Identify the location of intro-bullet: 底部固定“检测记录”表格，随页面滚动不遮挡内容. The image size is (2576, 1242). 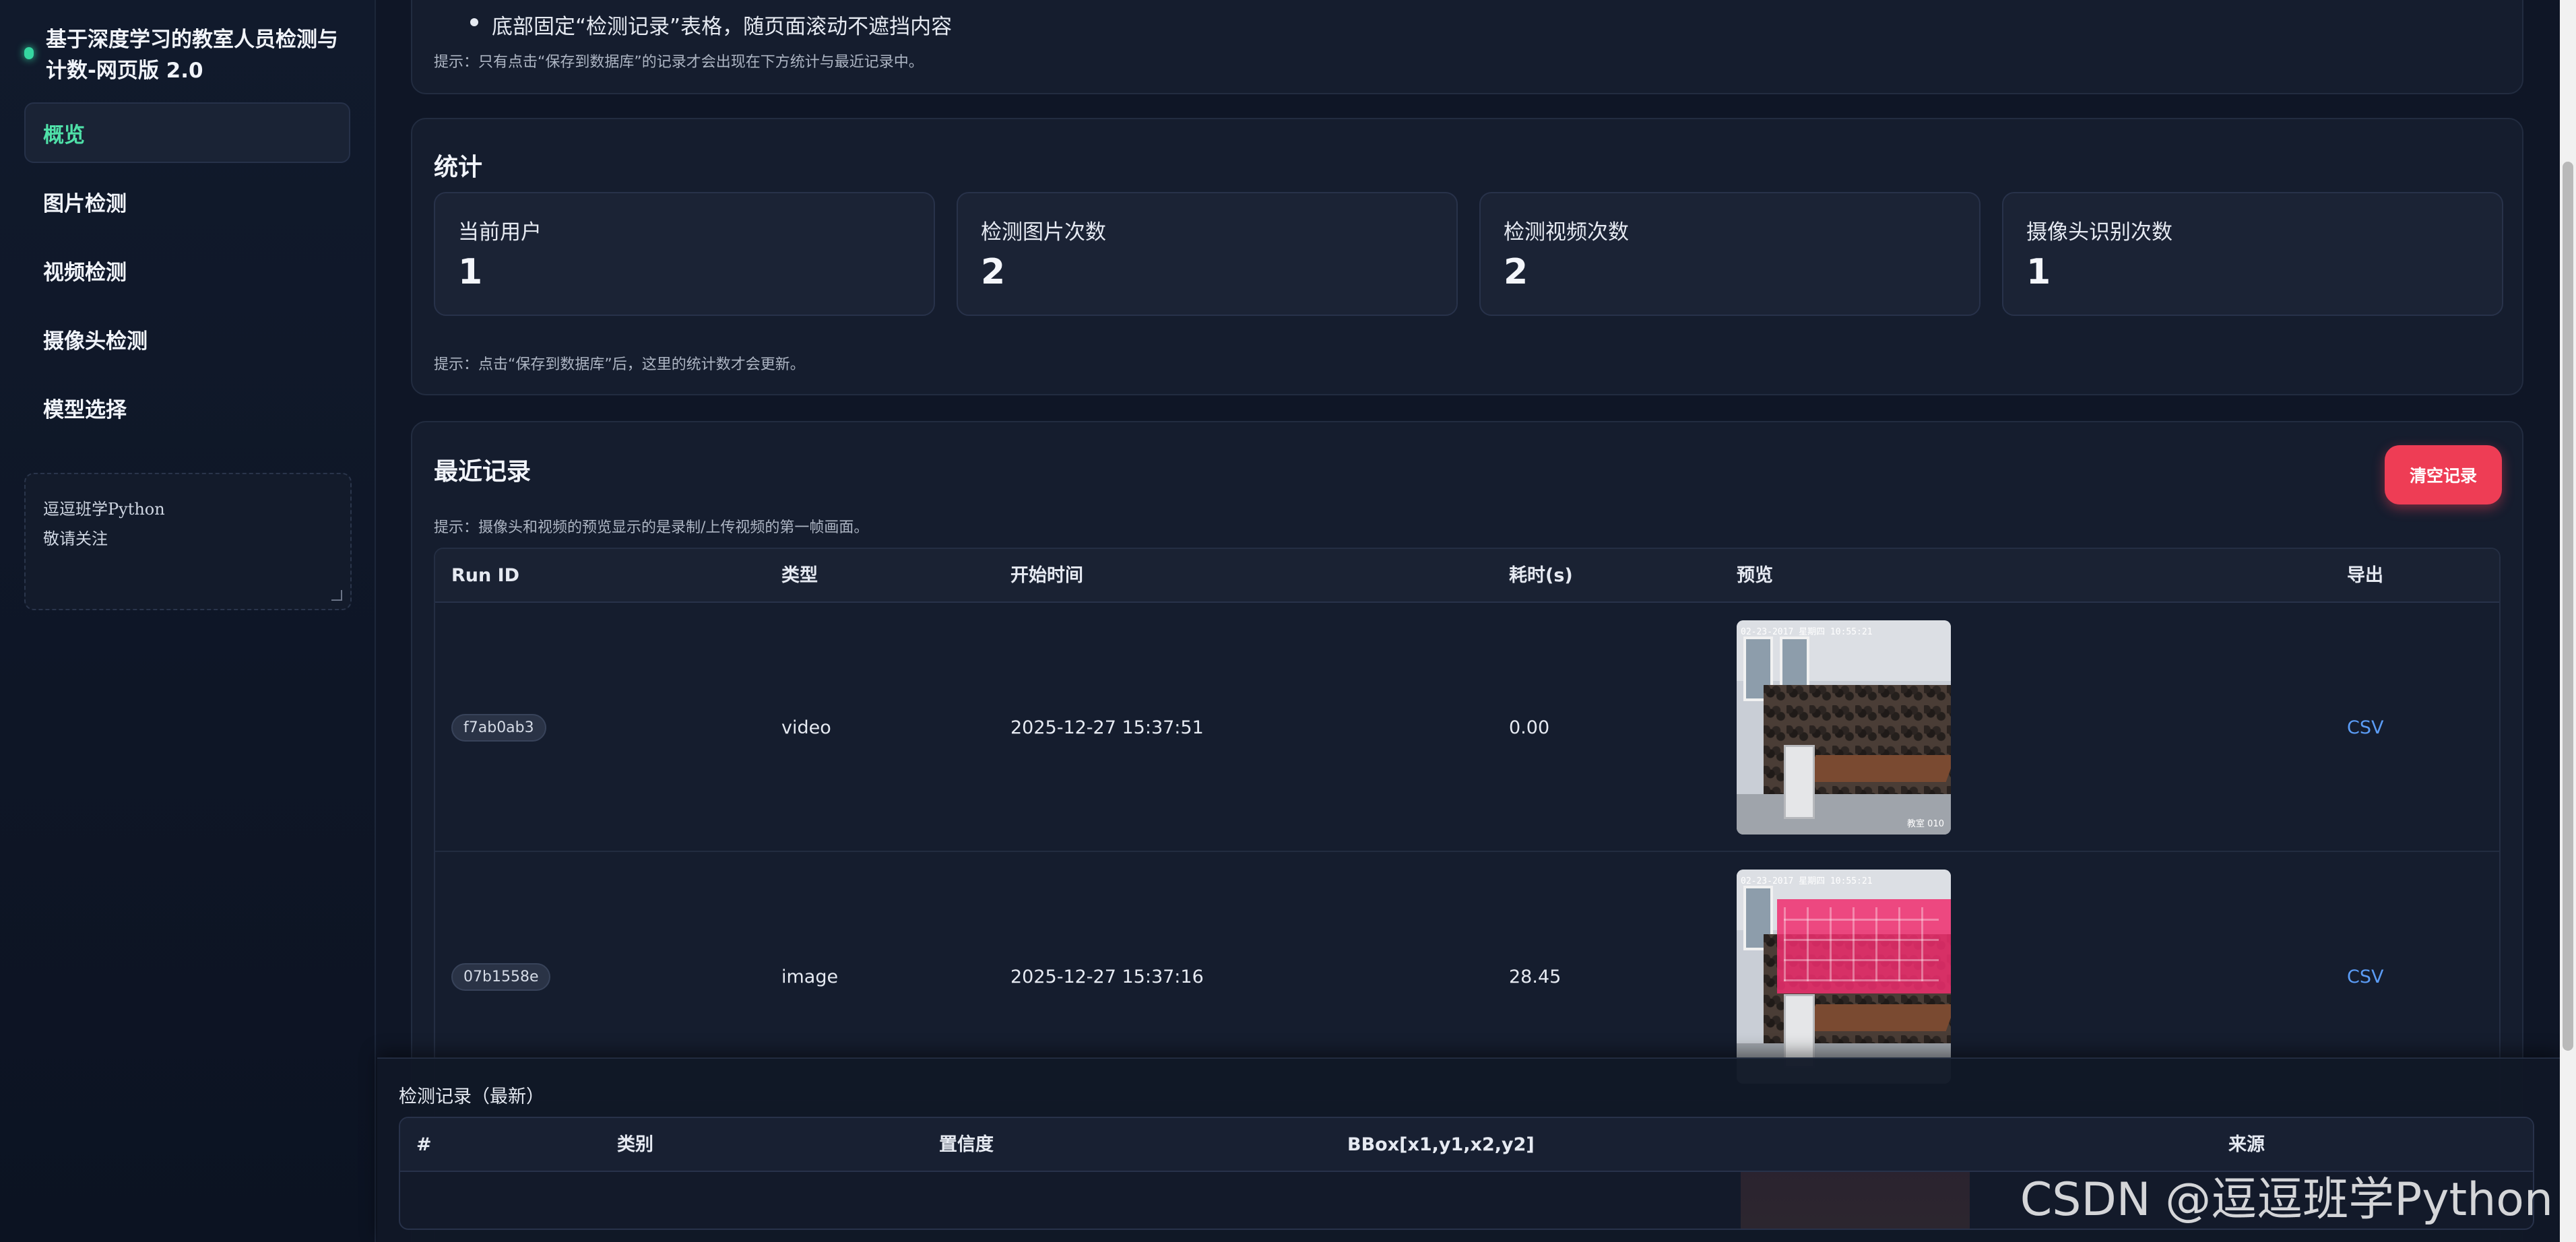
(711, 24).